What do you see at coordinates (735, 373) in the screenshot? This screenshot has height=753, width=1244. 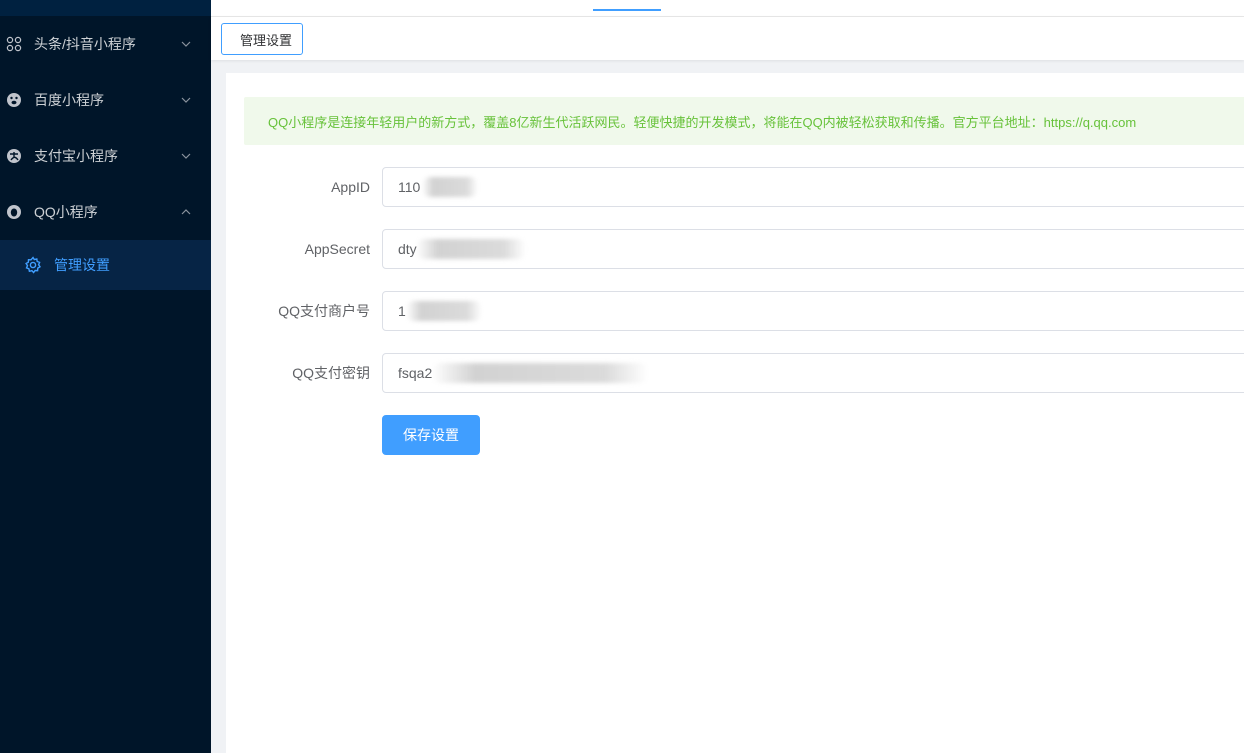 I see `form-row-pay-key: QQ支付密钥` at bounding box center [735, 373].